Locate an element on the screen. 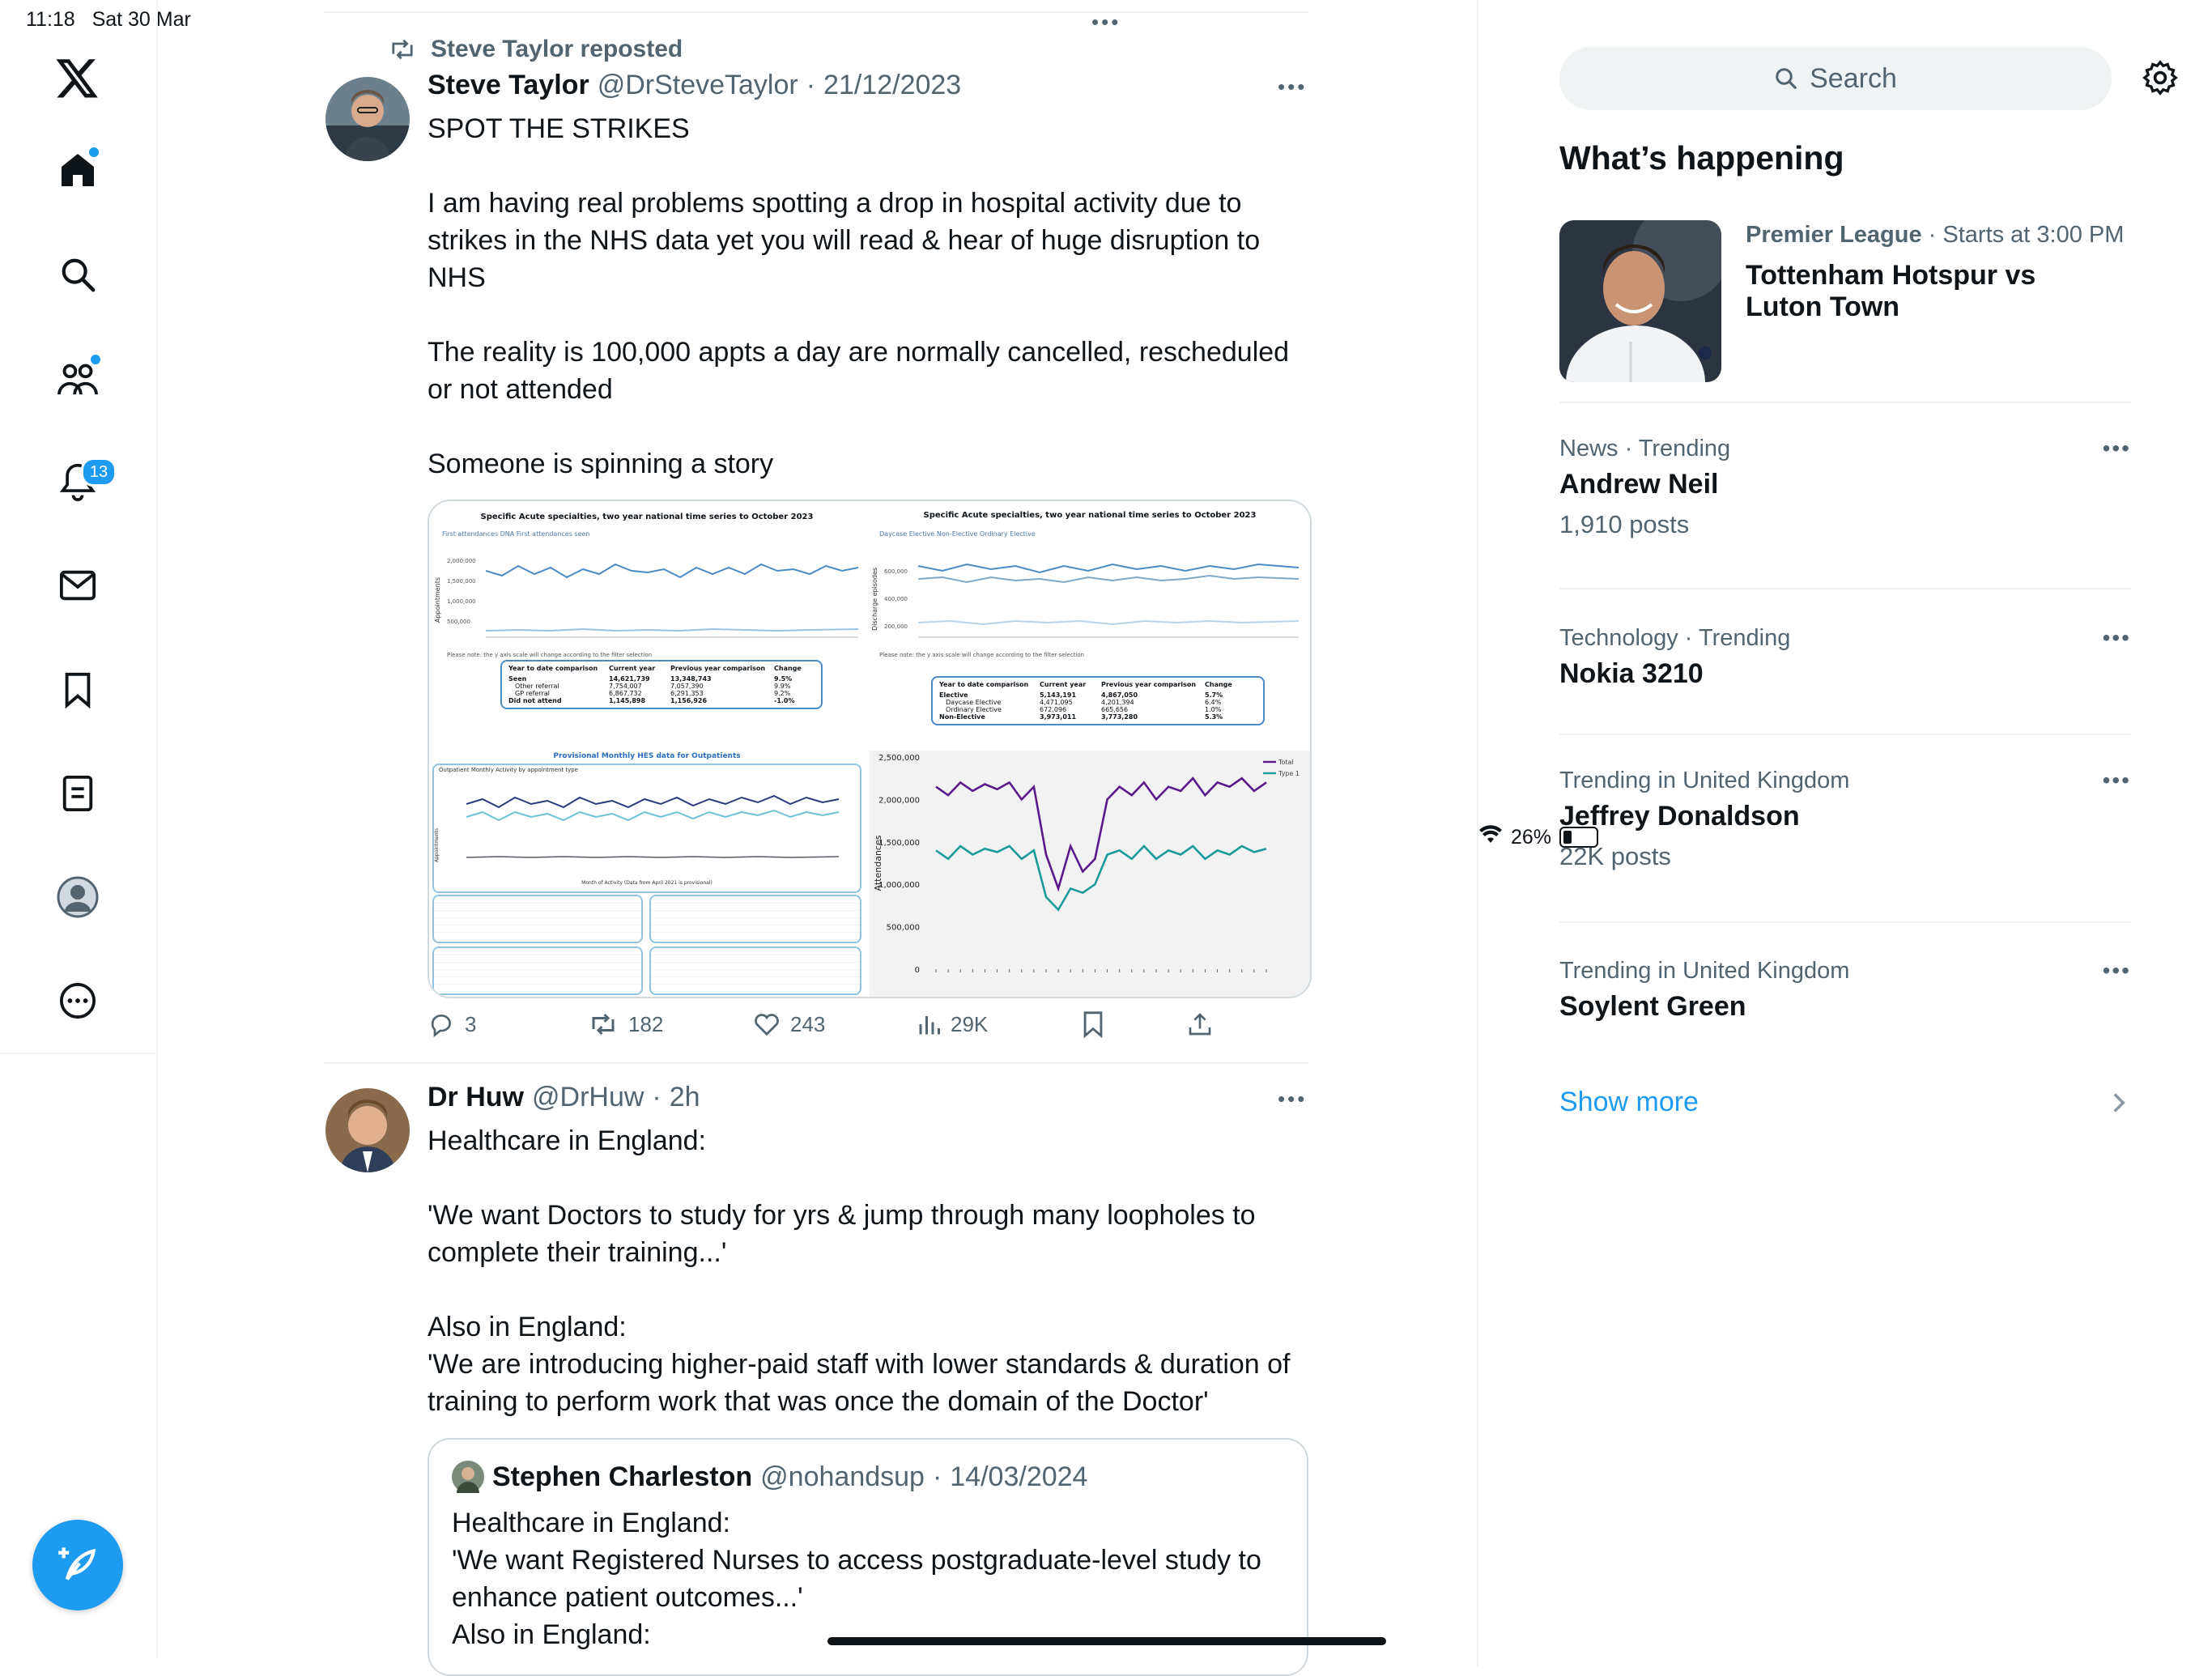 The height and width of the screenshot is (1676, 2212). author-handle: @DrHuw is located at coordinates (588, 1097).